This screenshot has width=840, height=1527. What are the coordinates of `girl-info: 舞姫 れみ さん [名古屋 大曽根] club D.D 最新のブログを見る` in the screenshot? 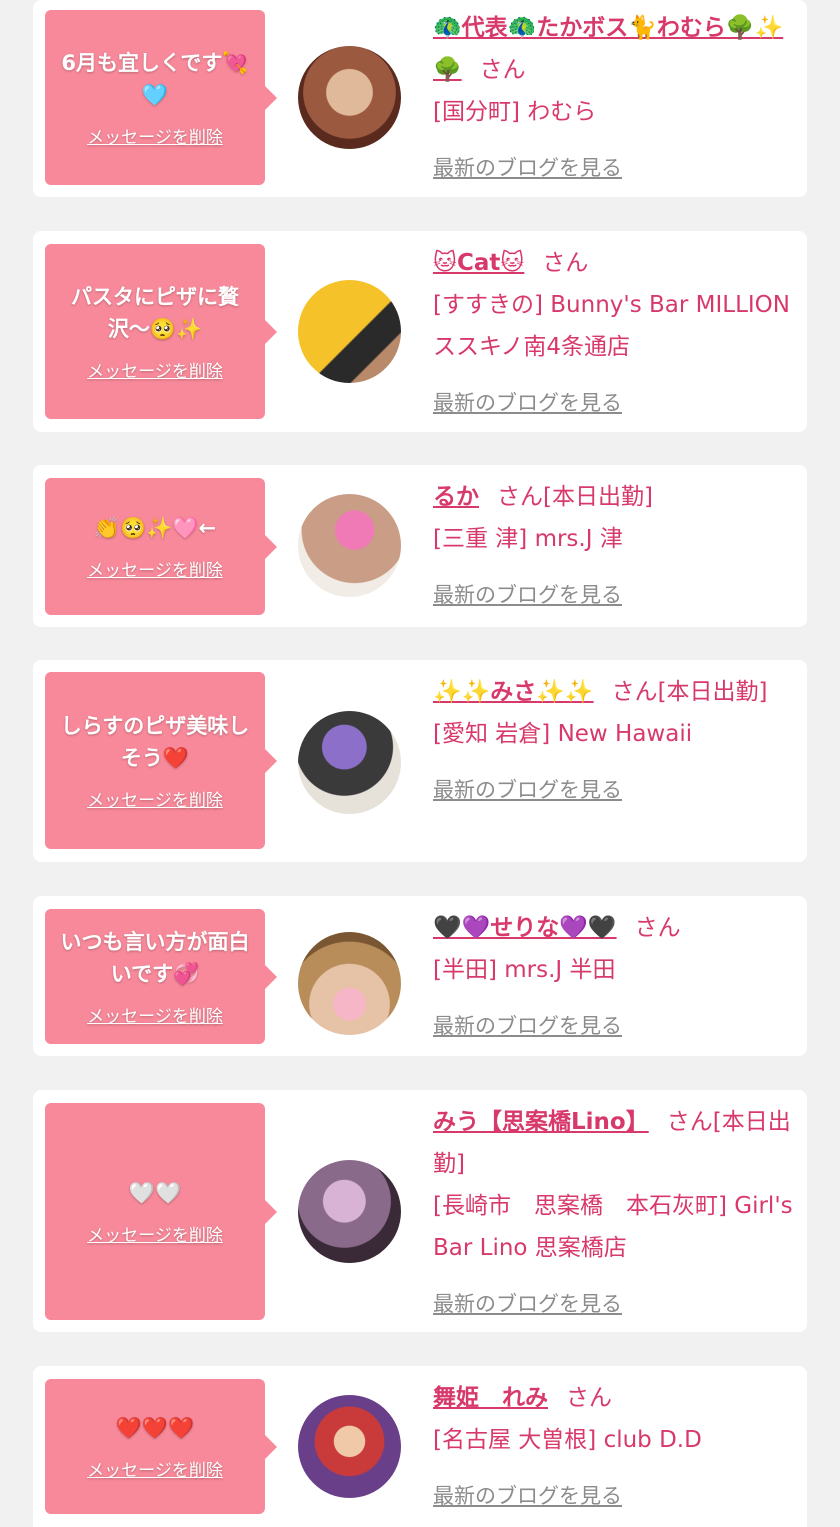 It's located at (615, 1447).